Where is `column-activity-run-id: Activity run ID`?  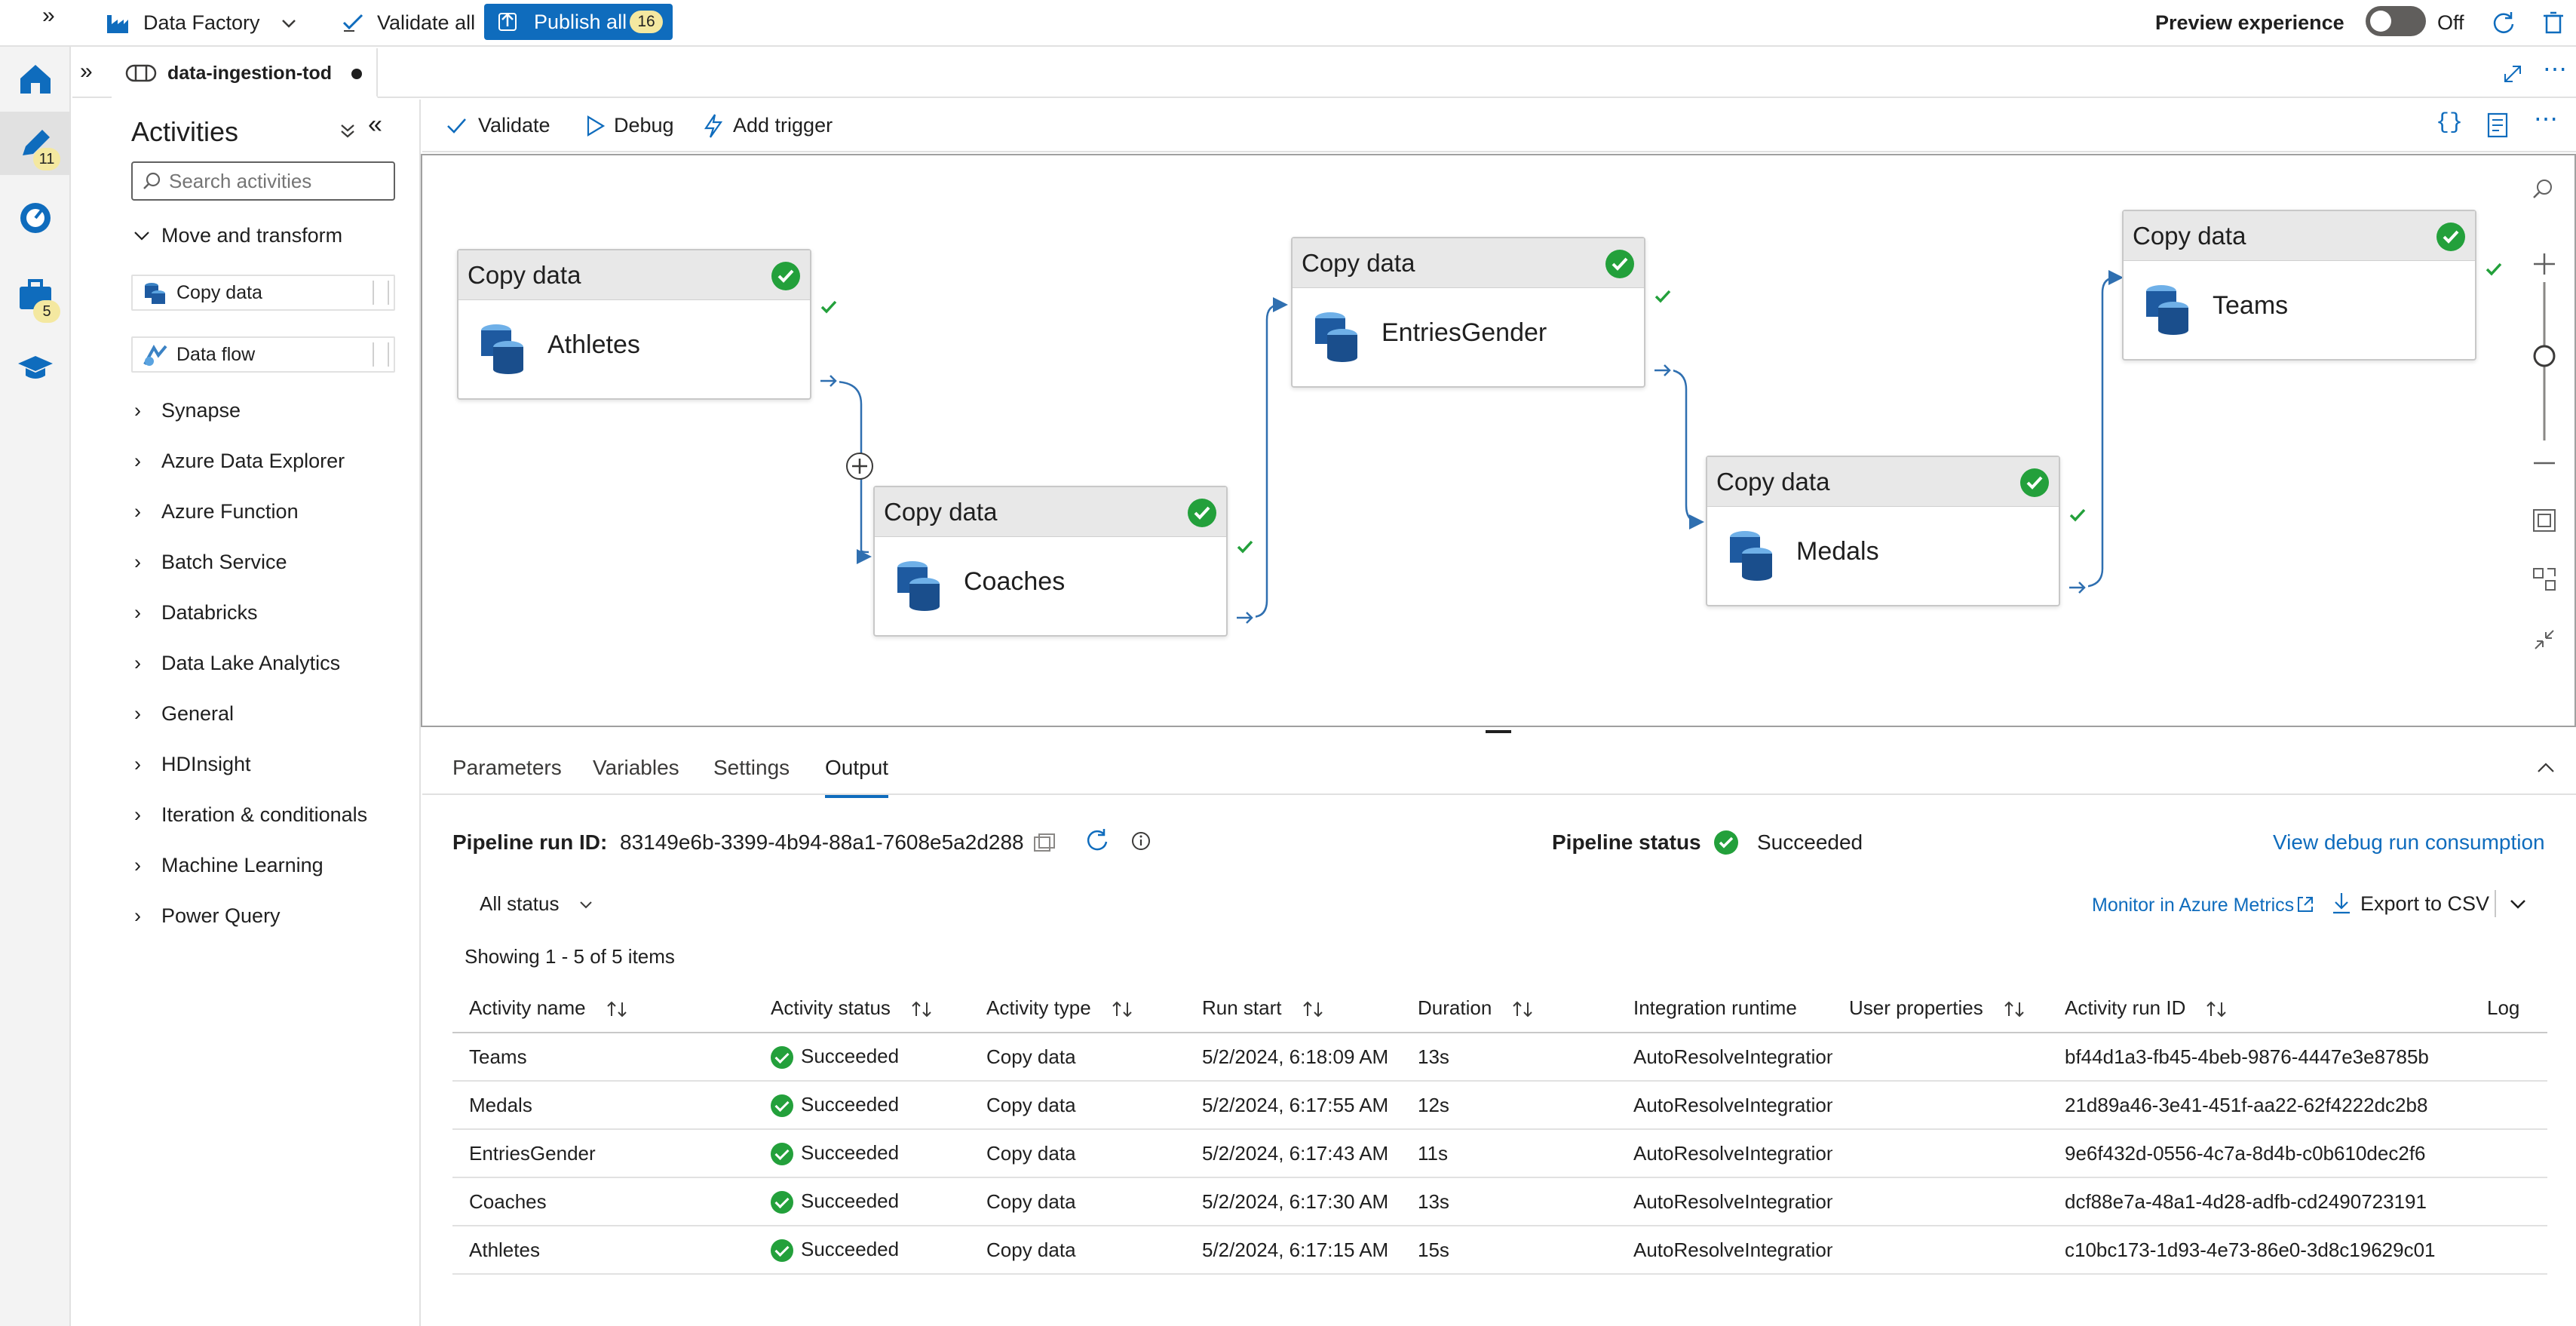
column-activity-run-id: Activity run ID is located at coordinates (2259, 1008).